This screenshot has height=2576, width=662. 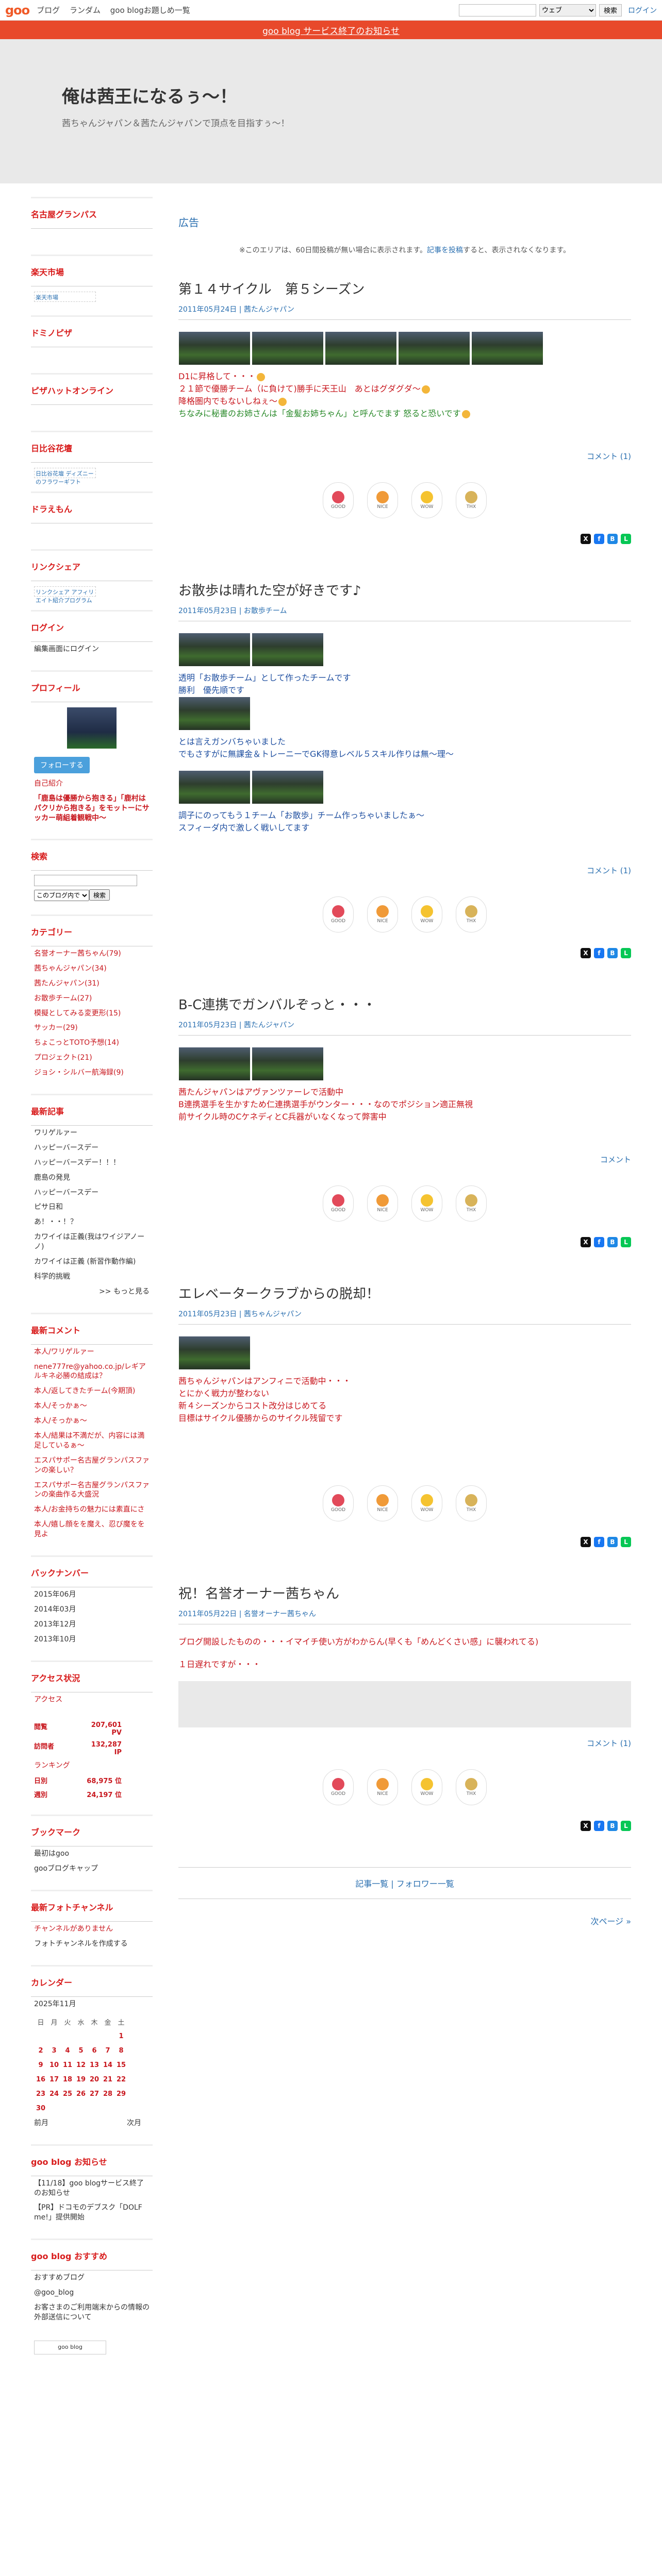 What do you see at coordinates (54, 2051) in the screenshot?
I see `calendar-day: 3` at bounding box center [54, 2051].